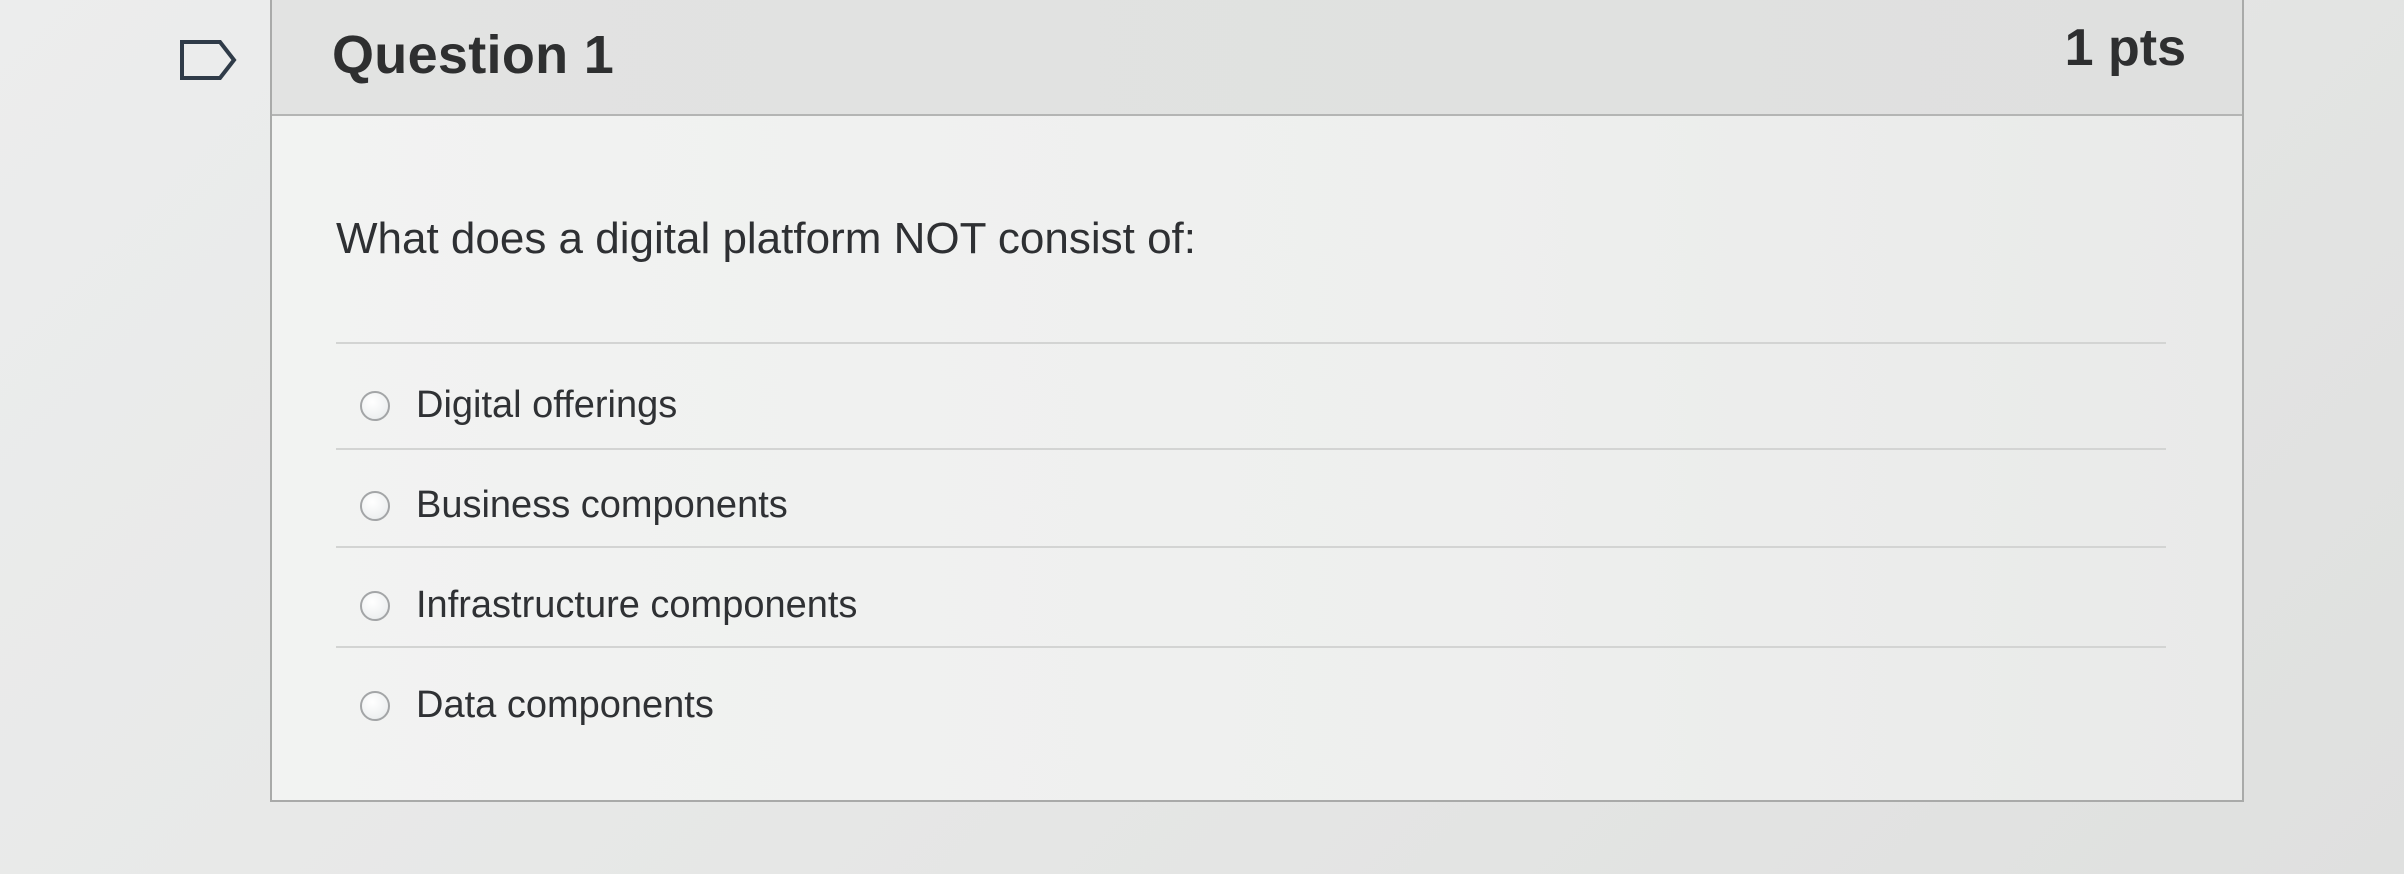 This screenshot has height=874, width=2404. Describe the element at coordinates (547, 405) in the screenshot. I see `answer-label: Digital offerings` at that location.